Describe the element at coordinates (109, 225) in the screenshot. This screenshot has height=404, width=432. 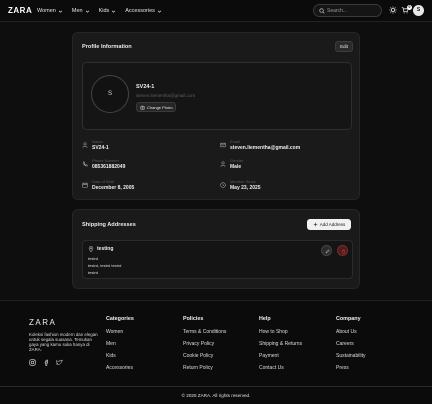
I see `shipping-title: Shipping Addresses` at that location.